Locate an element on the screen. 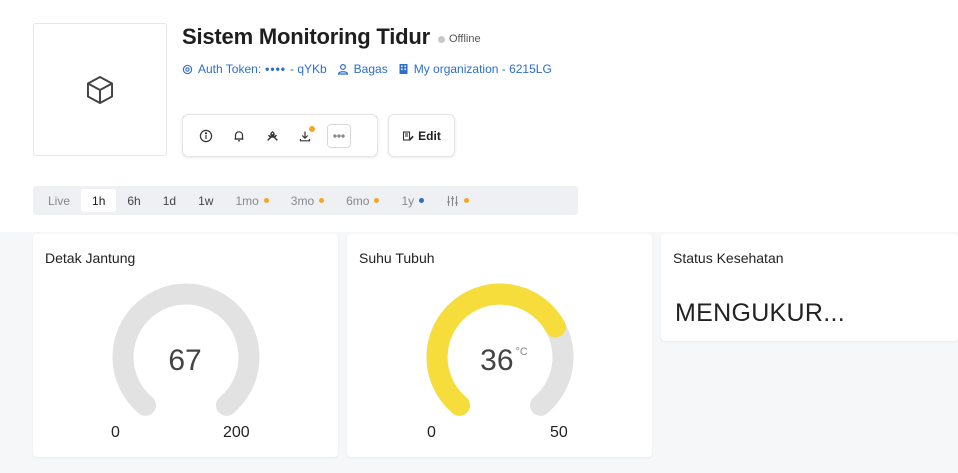 Image resolution: width=958 pixels, height=473 pixels. range-3mo: 3mo is located at coordinates (307, 200).